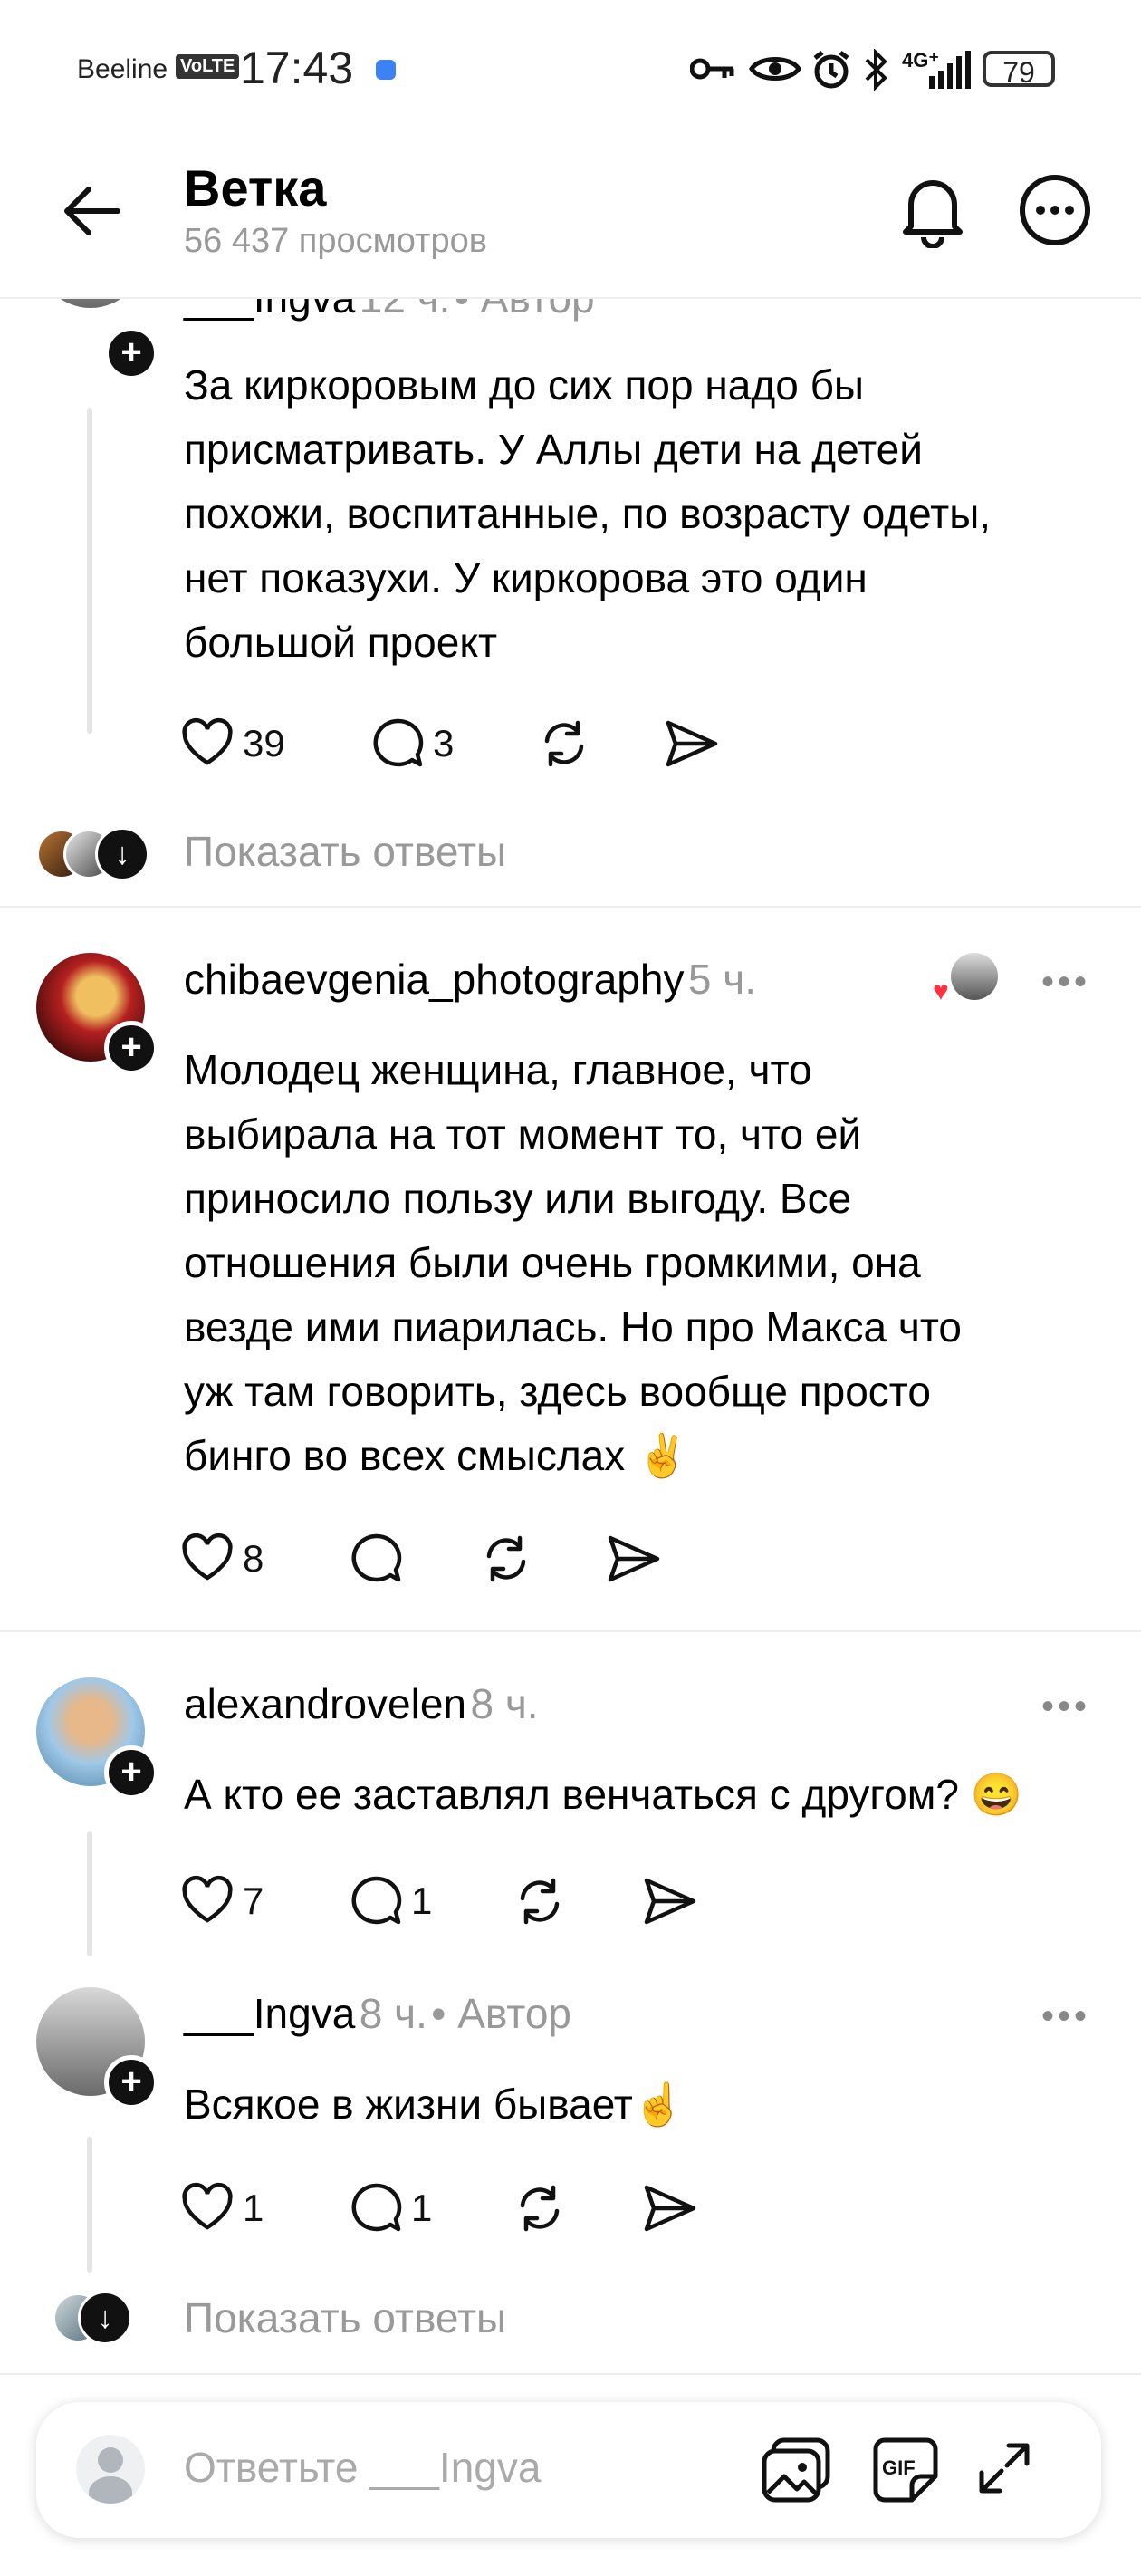  I want to click on comment-button, so click(376, 1559).